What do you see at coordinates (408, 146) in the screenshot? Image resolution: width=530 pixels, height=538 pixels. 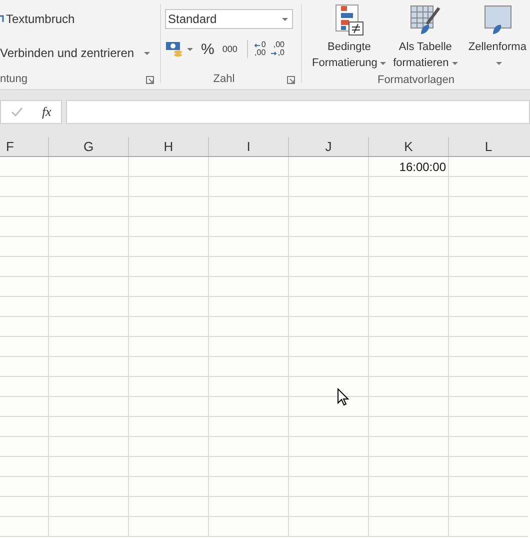 I see `column-header: K` at bounding box center [408, 146].